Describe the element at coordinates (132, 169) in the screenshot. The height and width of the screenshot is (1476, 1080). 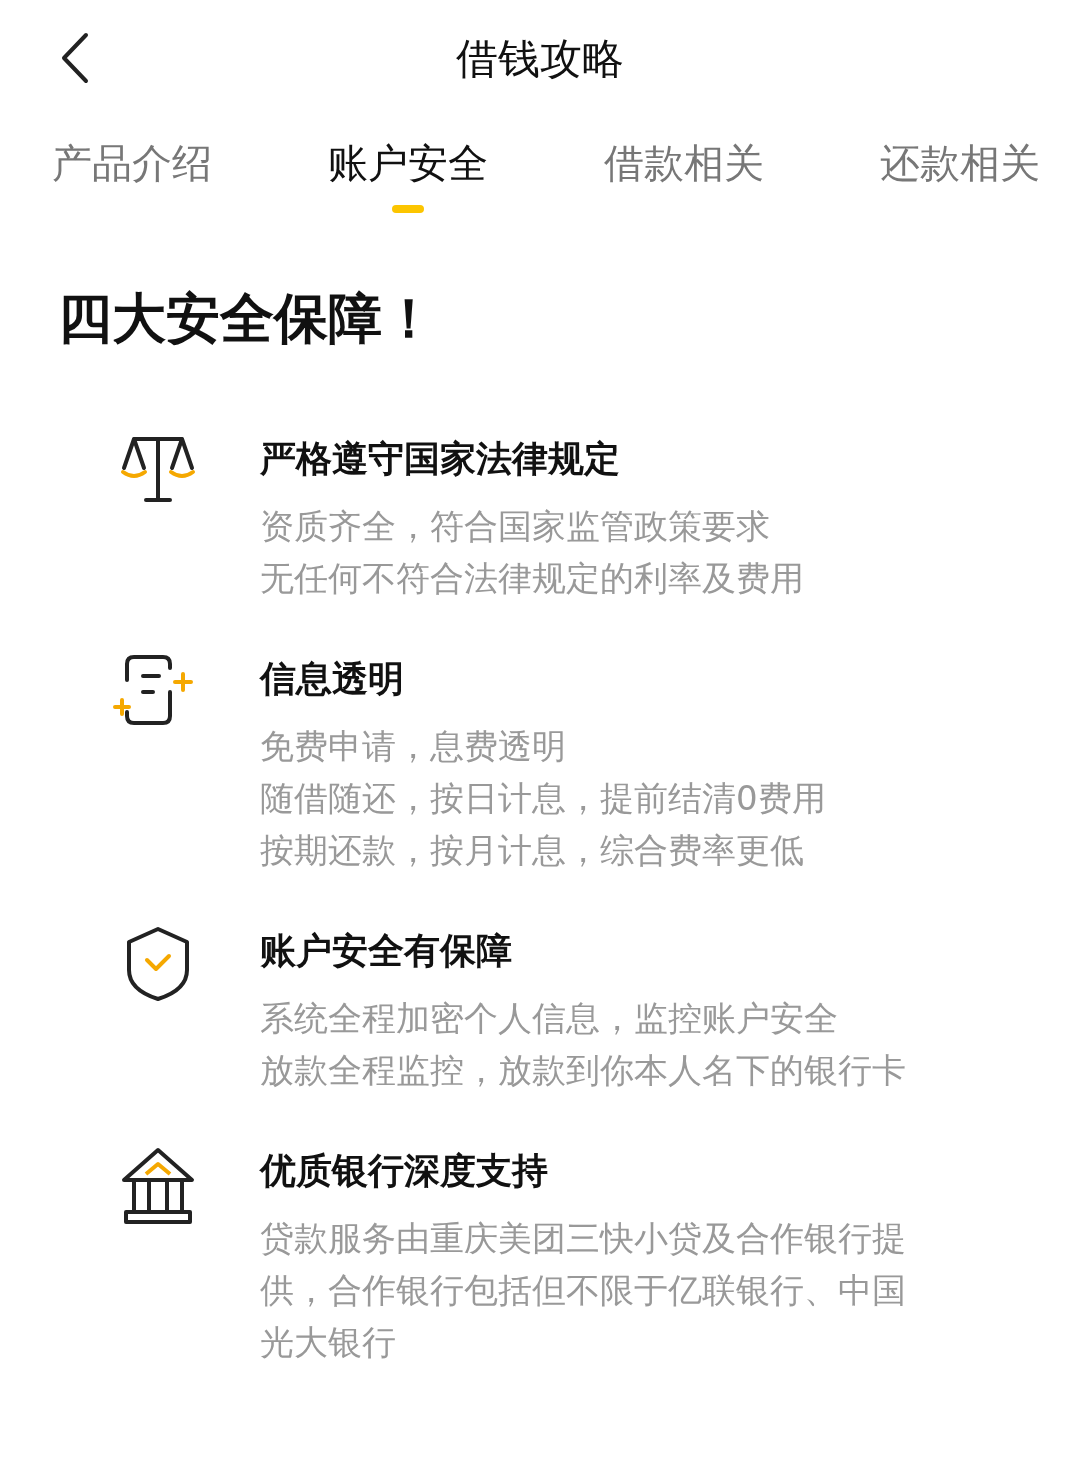
I see `tab: 产品介绍` at that location.